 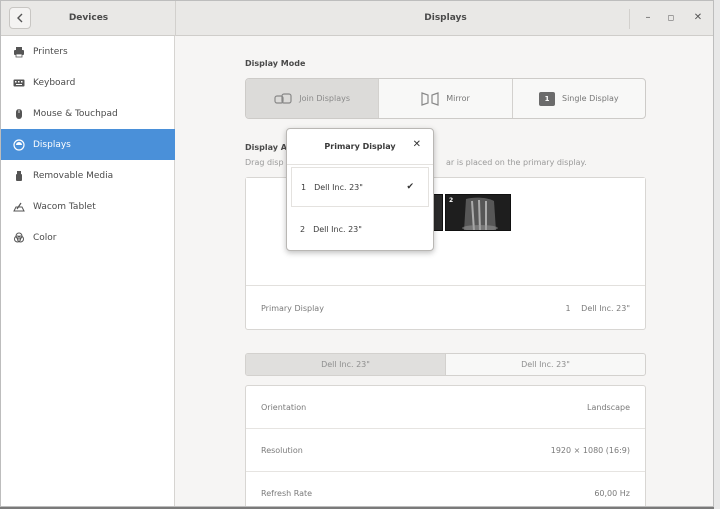 What do you see at coordinates (410, 187) in the screenshot?
I see `checkmark-icon: ✔` at bounding box center [410, 187].